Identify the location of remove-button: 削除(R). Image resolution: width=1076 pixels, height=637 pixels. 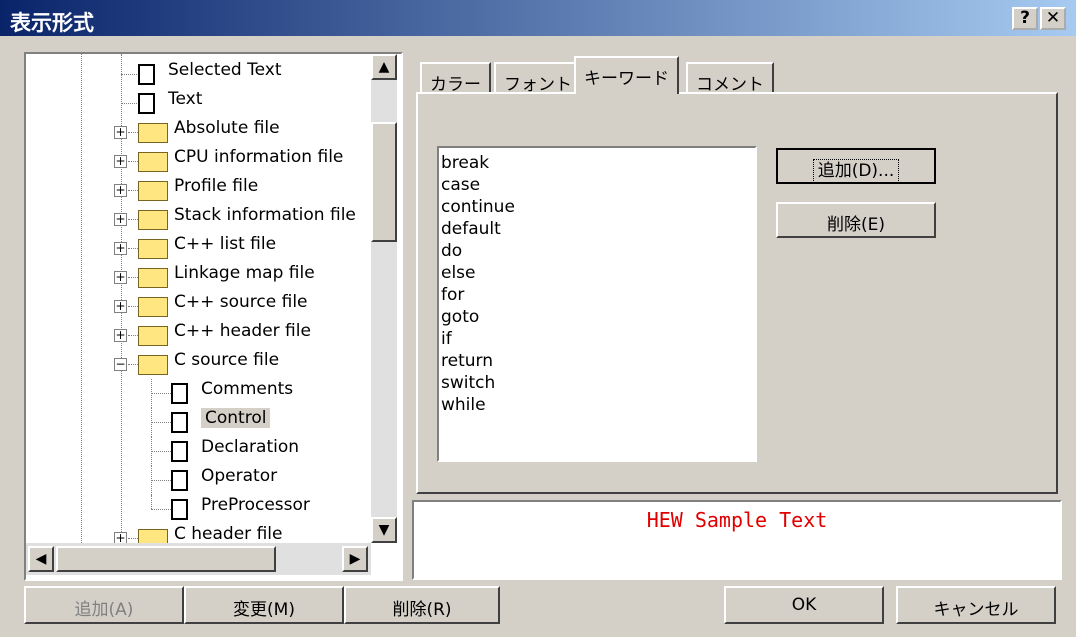
(422, 605).